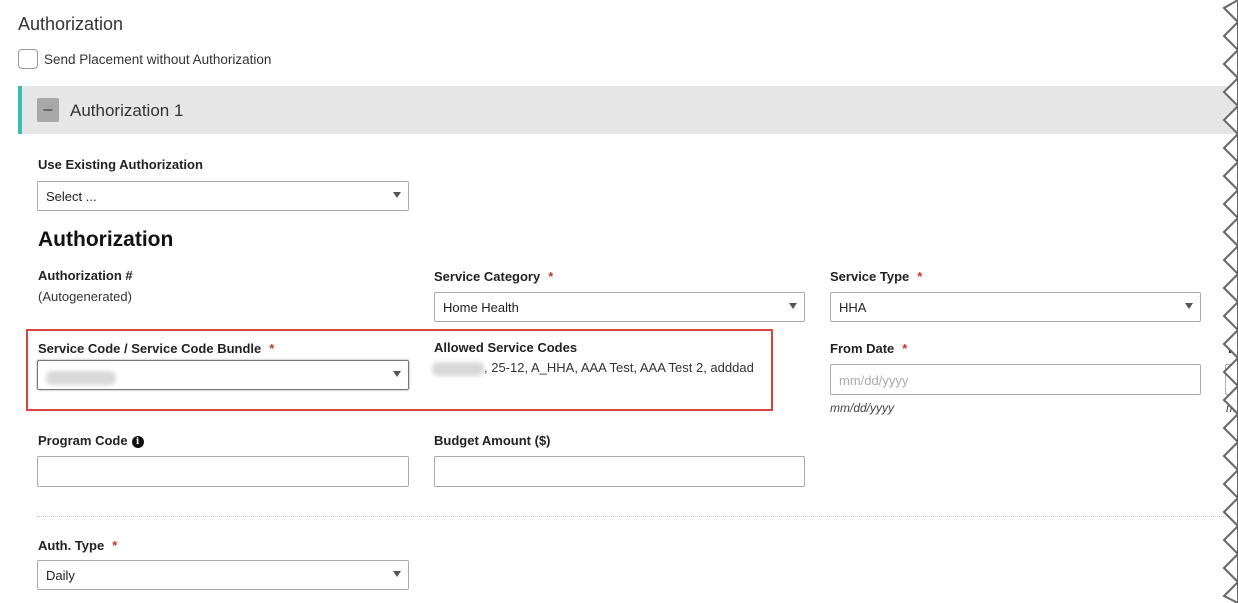  I want to click on use-existing-label: Use Existing Authorization, so click(120, 164).